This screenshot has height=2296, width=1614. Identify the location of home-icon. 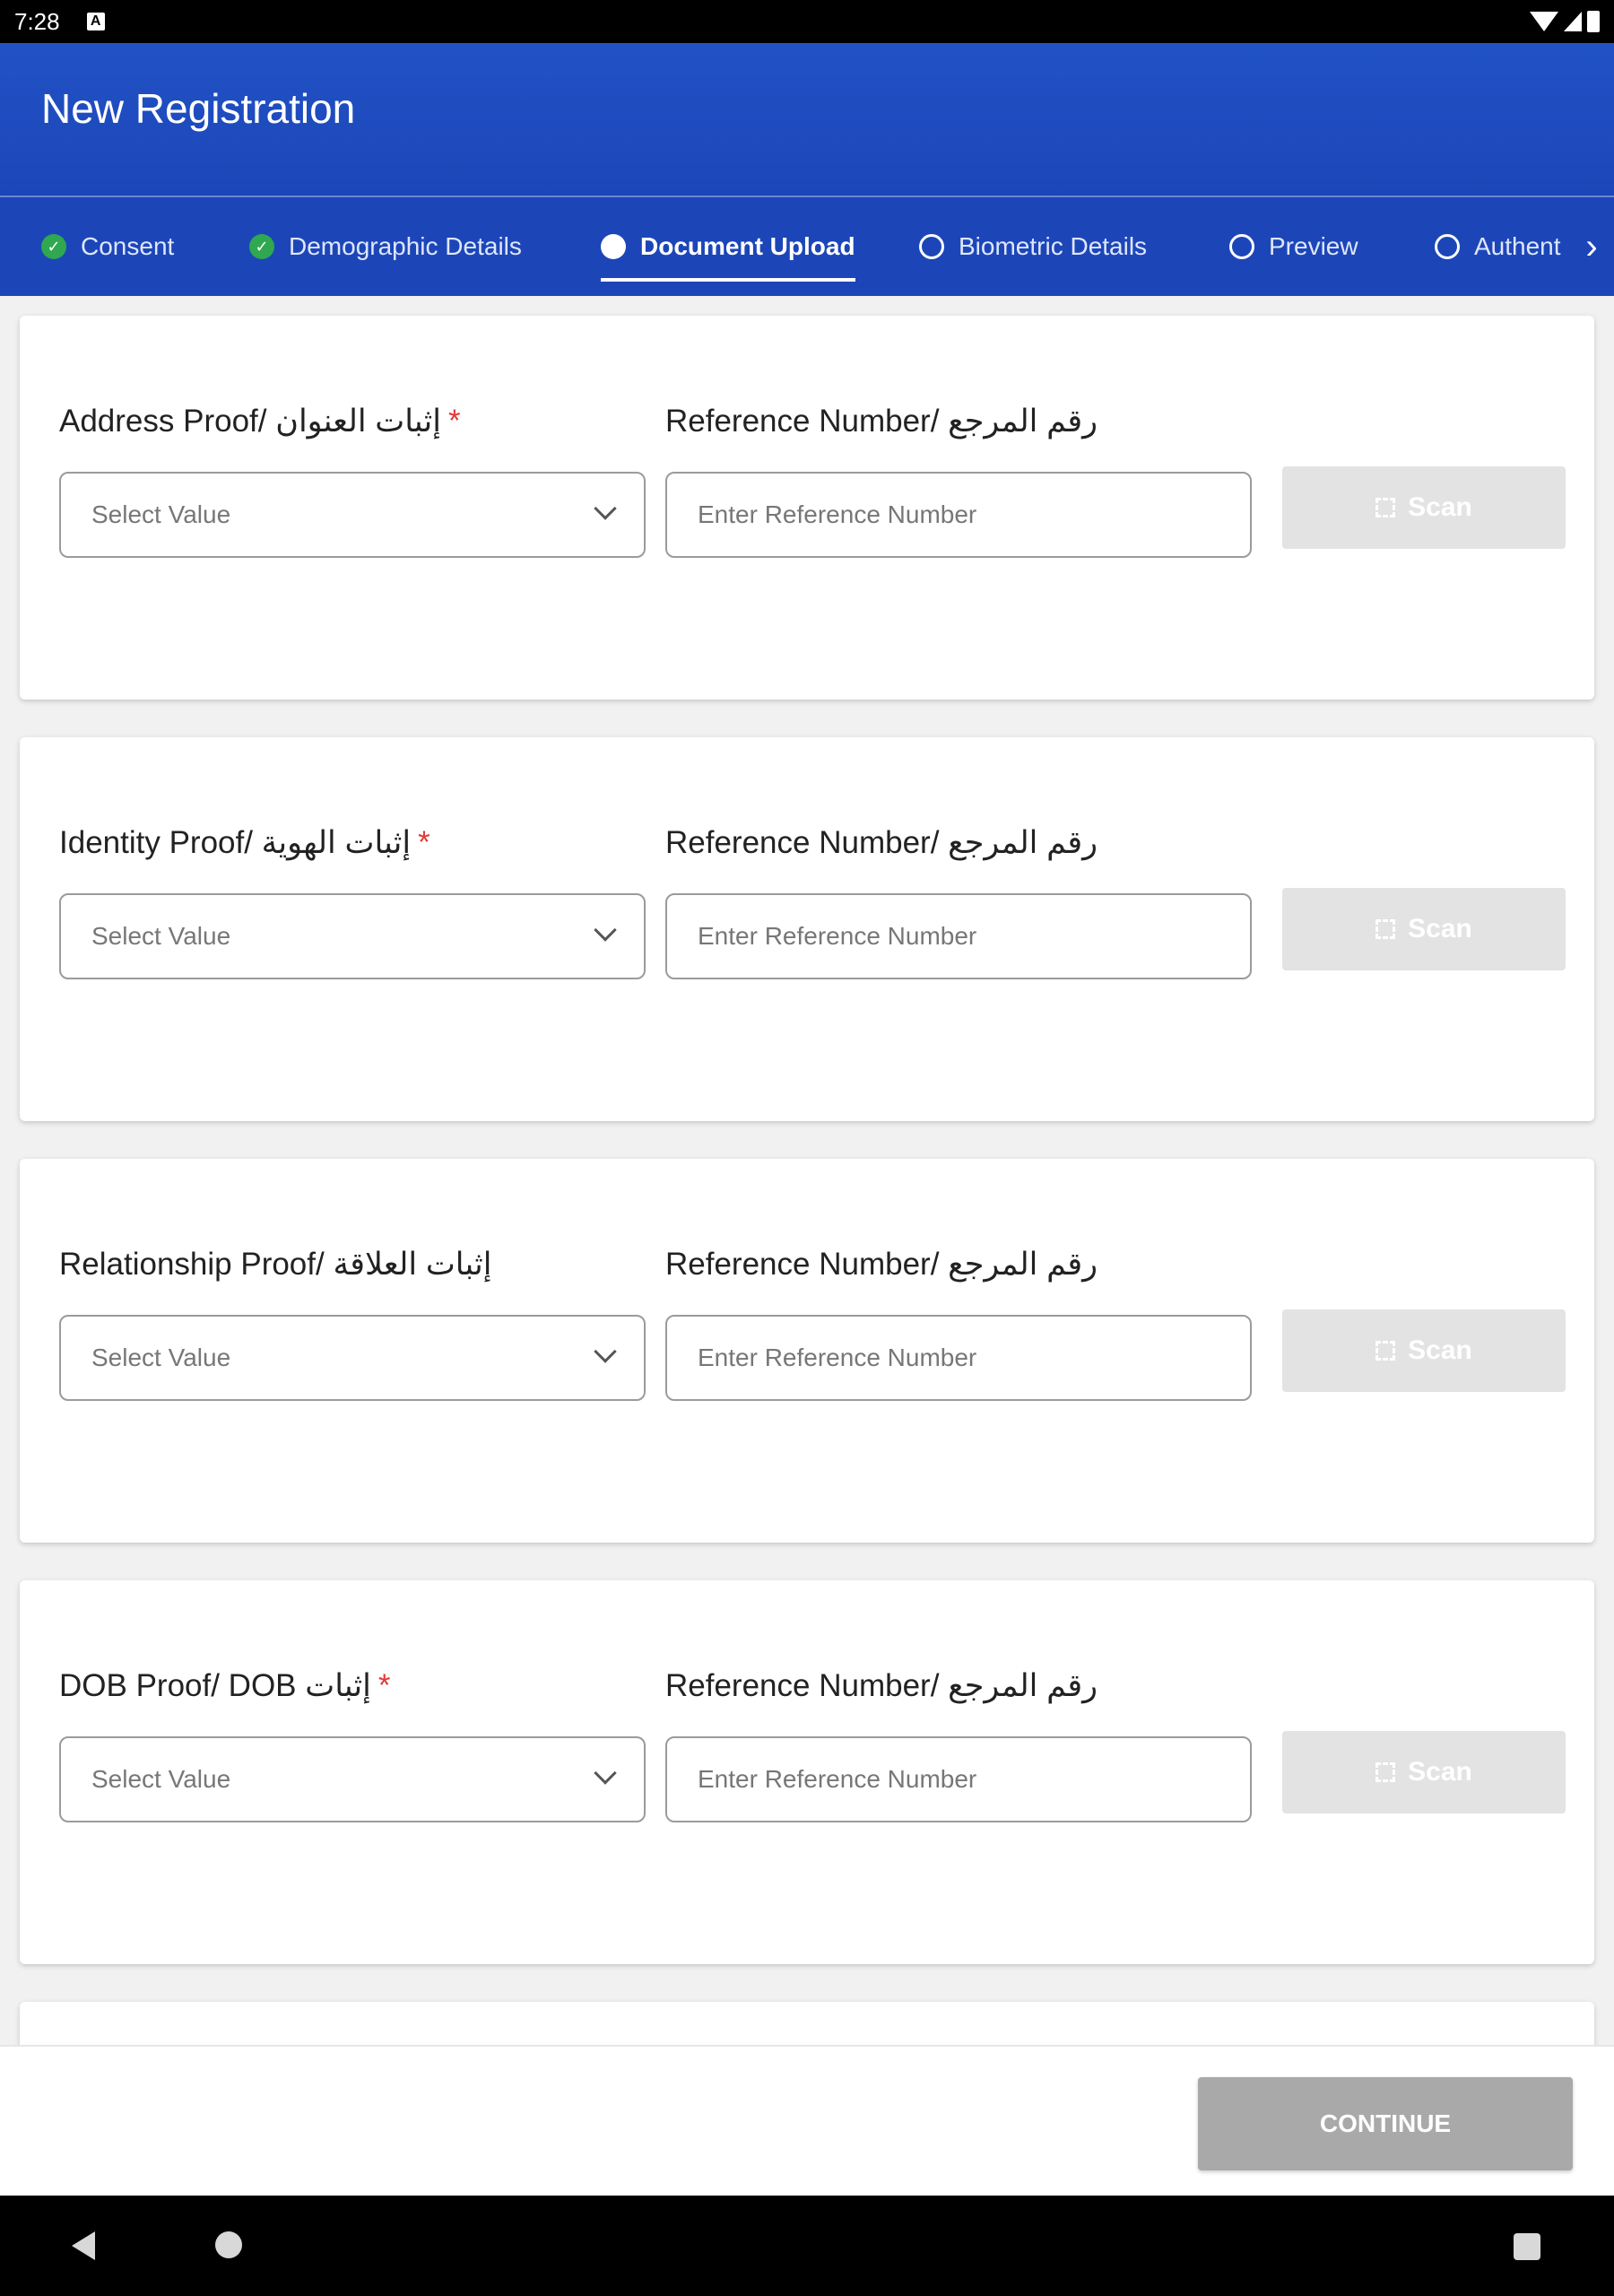
(228, 2244).